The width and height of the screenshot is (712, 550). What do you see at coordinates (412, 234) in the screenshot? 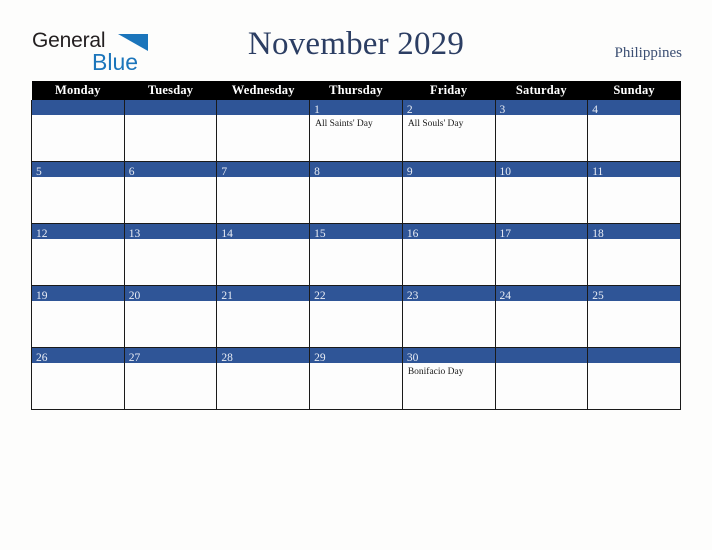
I see `day-number: 16` at bounding box center [412, 234].